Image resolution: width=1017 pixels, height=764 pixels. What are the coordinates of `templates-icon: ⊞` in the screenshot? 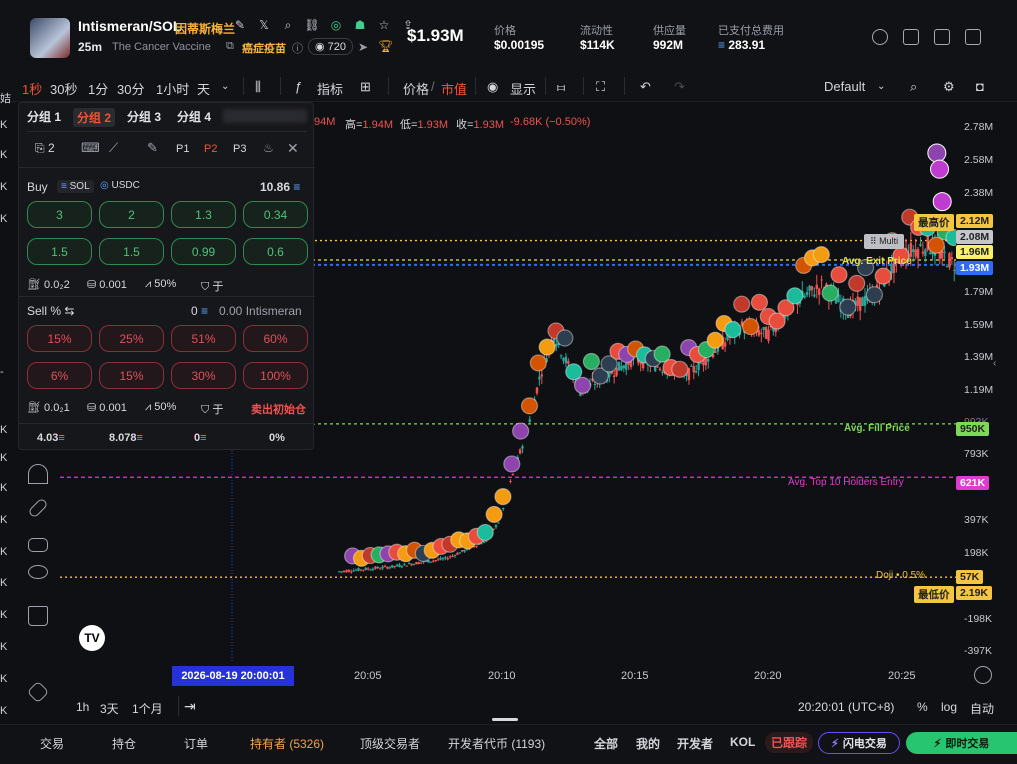 It's located at (365, 87).